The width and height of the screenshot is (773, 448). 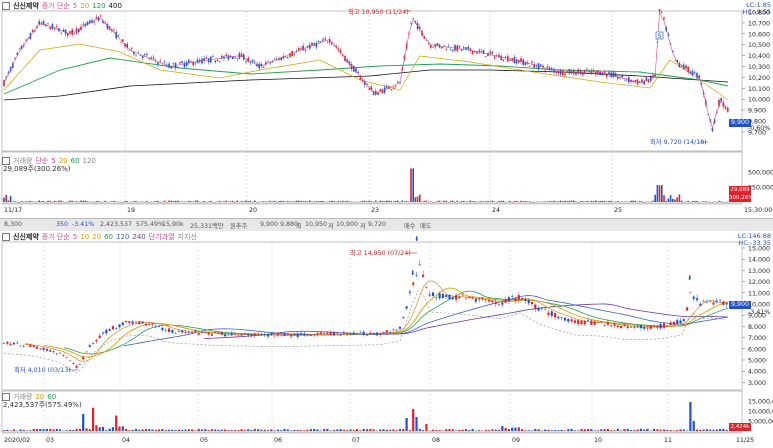 What do you see at coordinates (598, 440) in the screenshot?
I see `daily-date-label: 10` at bounding box center [598, 440].